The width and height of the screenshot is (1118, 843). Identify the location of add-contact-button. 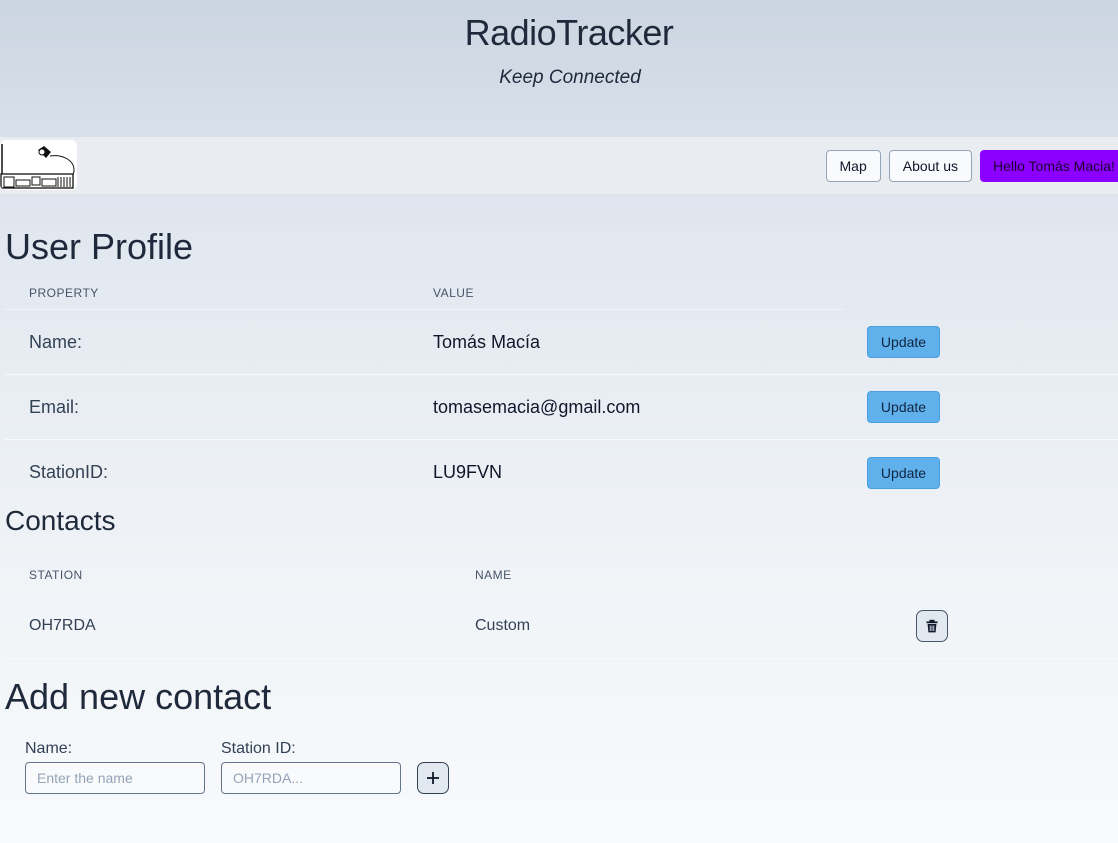
(433, 778).